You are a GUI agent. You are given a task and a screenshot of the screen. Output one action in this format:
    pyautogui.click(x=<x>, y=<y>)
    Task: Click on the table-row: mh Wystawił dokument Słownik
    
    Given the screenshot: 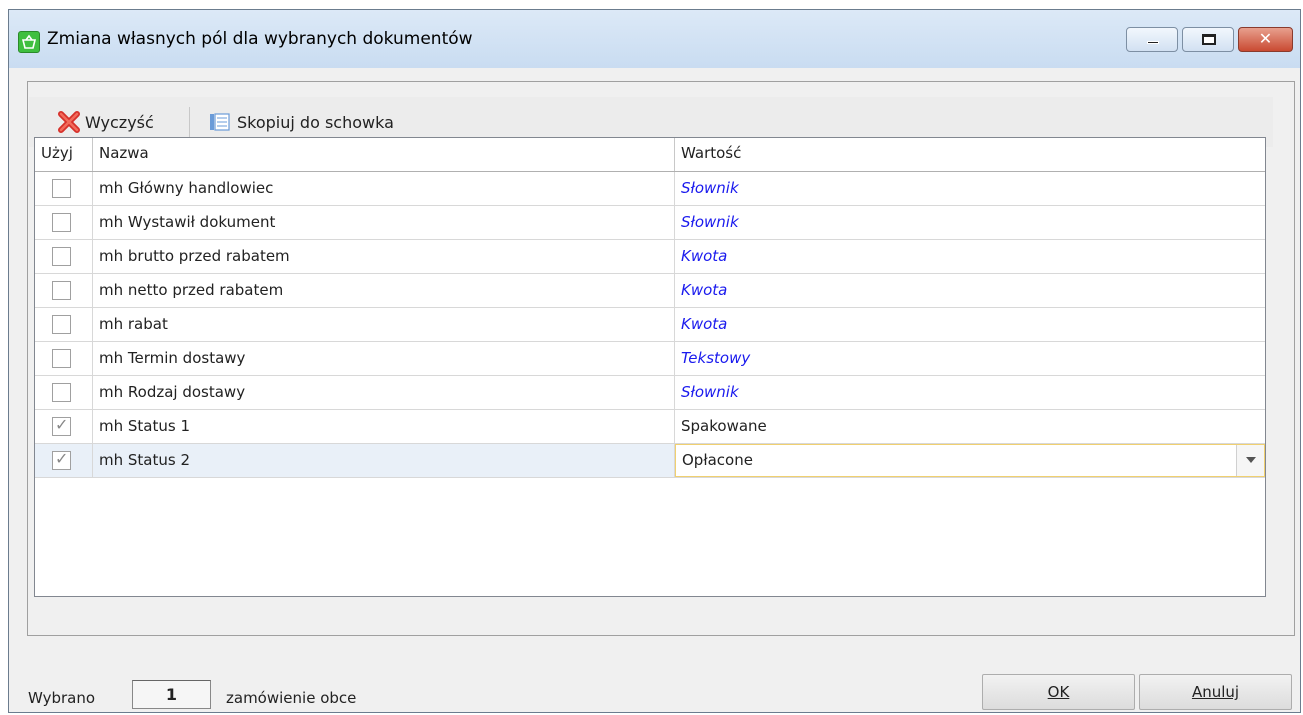 What is the action you would take?
    pyautogui.click(x=650, y=223)
    